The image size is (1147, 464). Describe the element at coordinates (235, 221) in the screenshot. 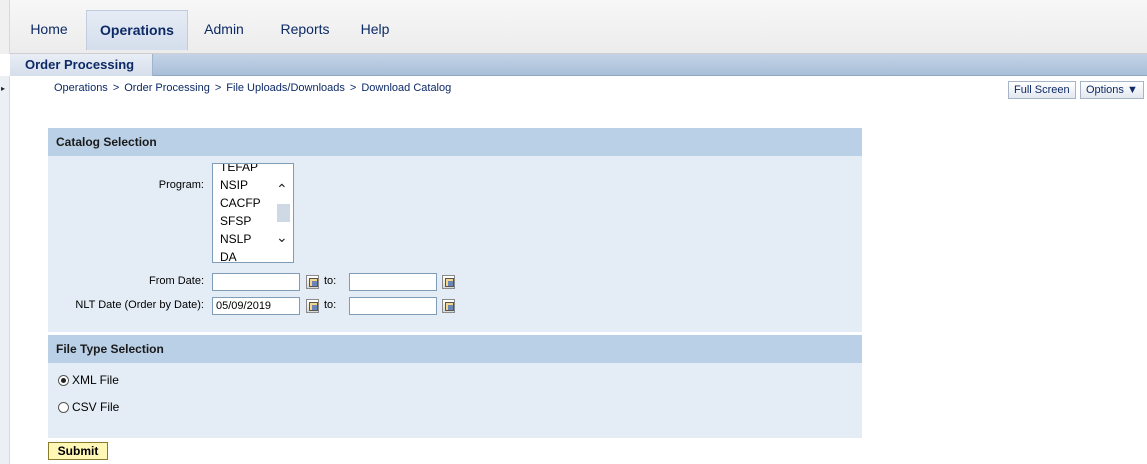

I see `program-option: SFSP` at that location.